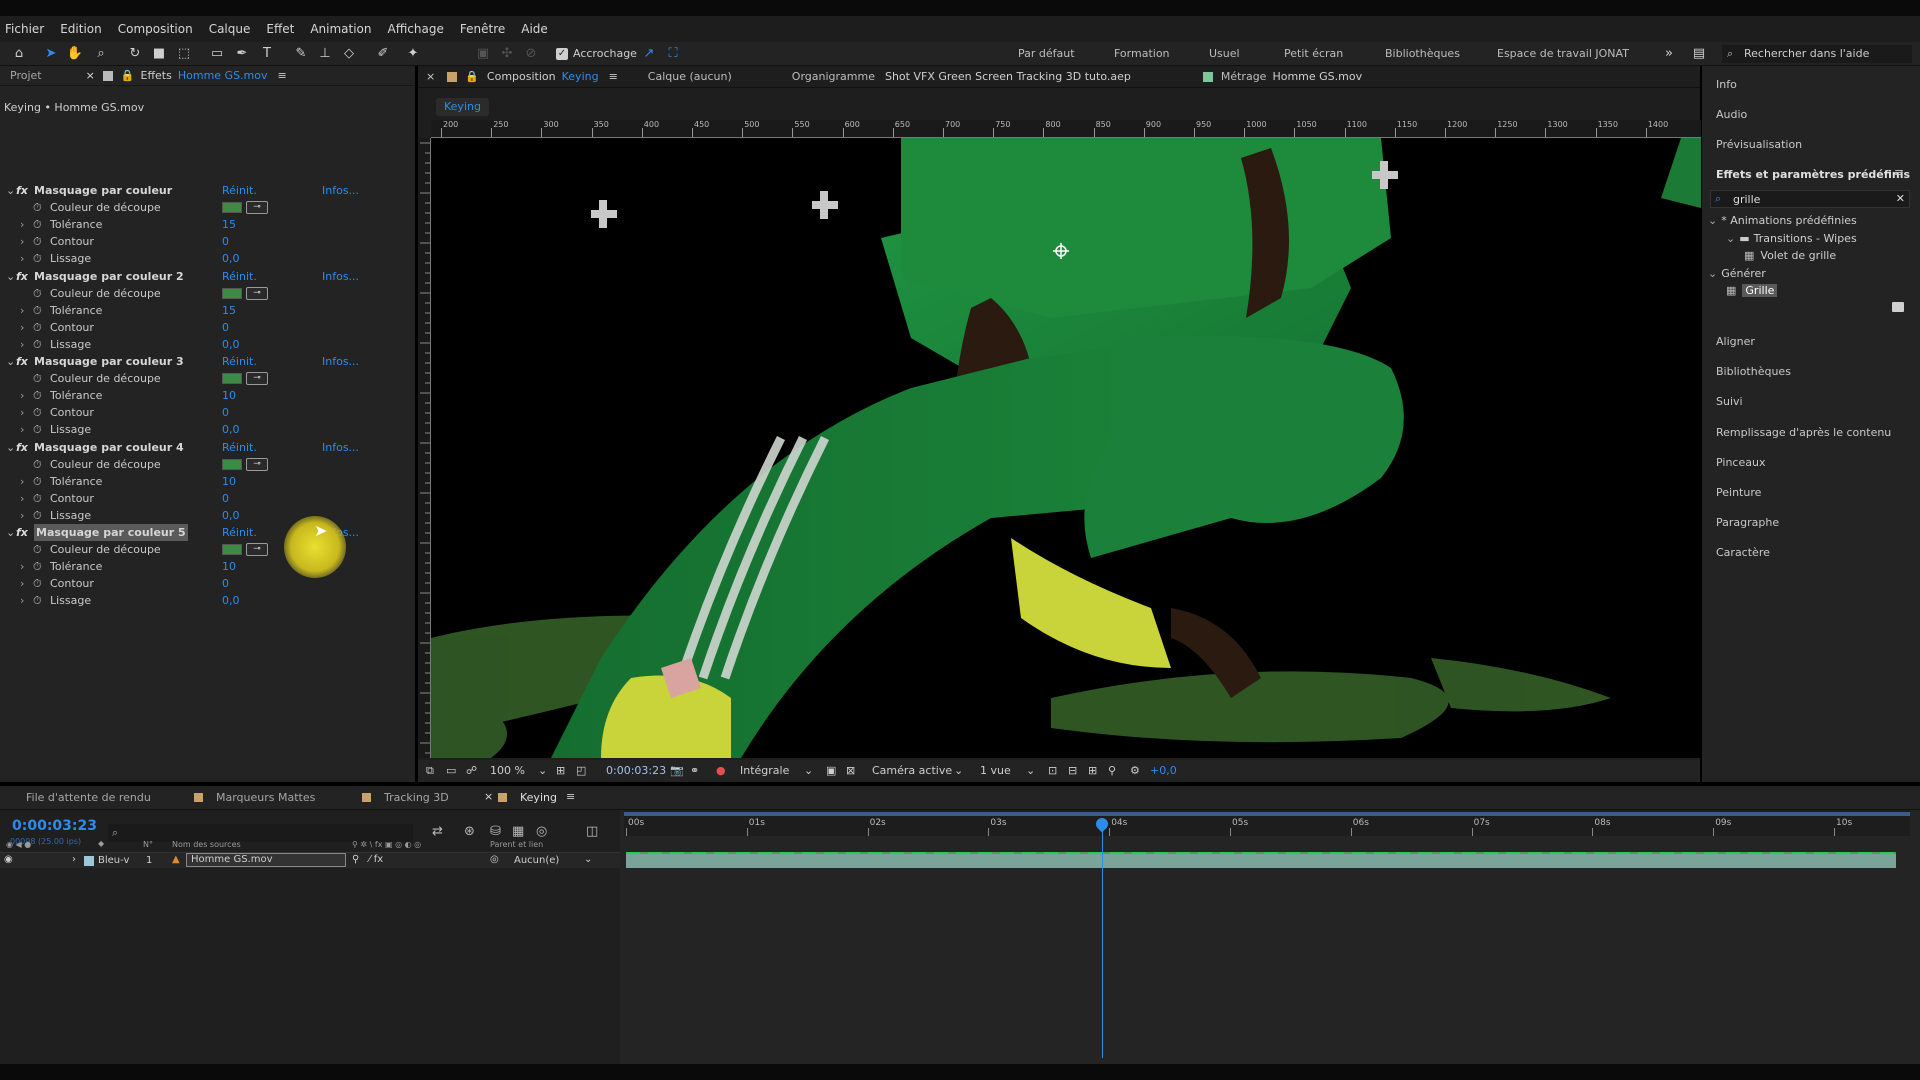 This screenshot has height=1080, width=1920. Describe the element at coordinates (349, 54) in the screenshot. I see `eraser-tool-icon: ◇` at that location.